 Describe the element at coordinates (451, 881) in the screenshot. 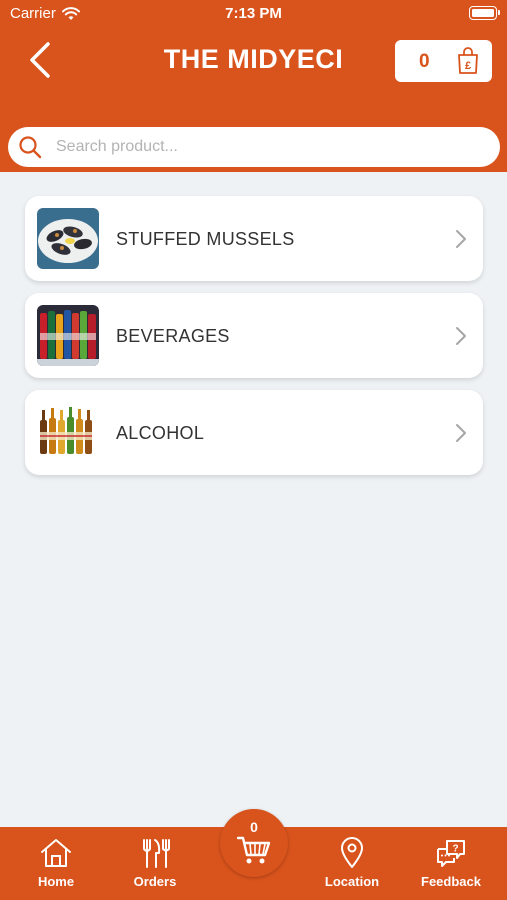

I see `nav-feedback-label: Feedback` at that location.